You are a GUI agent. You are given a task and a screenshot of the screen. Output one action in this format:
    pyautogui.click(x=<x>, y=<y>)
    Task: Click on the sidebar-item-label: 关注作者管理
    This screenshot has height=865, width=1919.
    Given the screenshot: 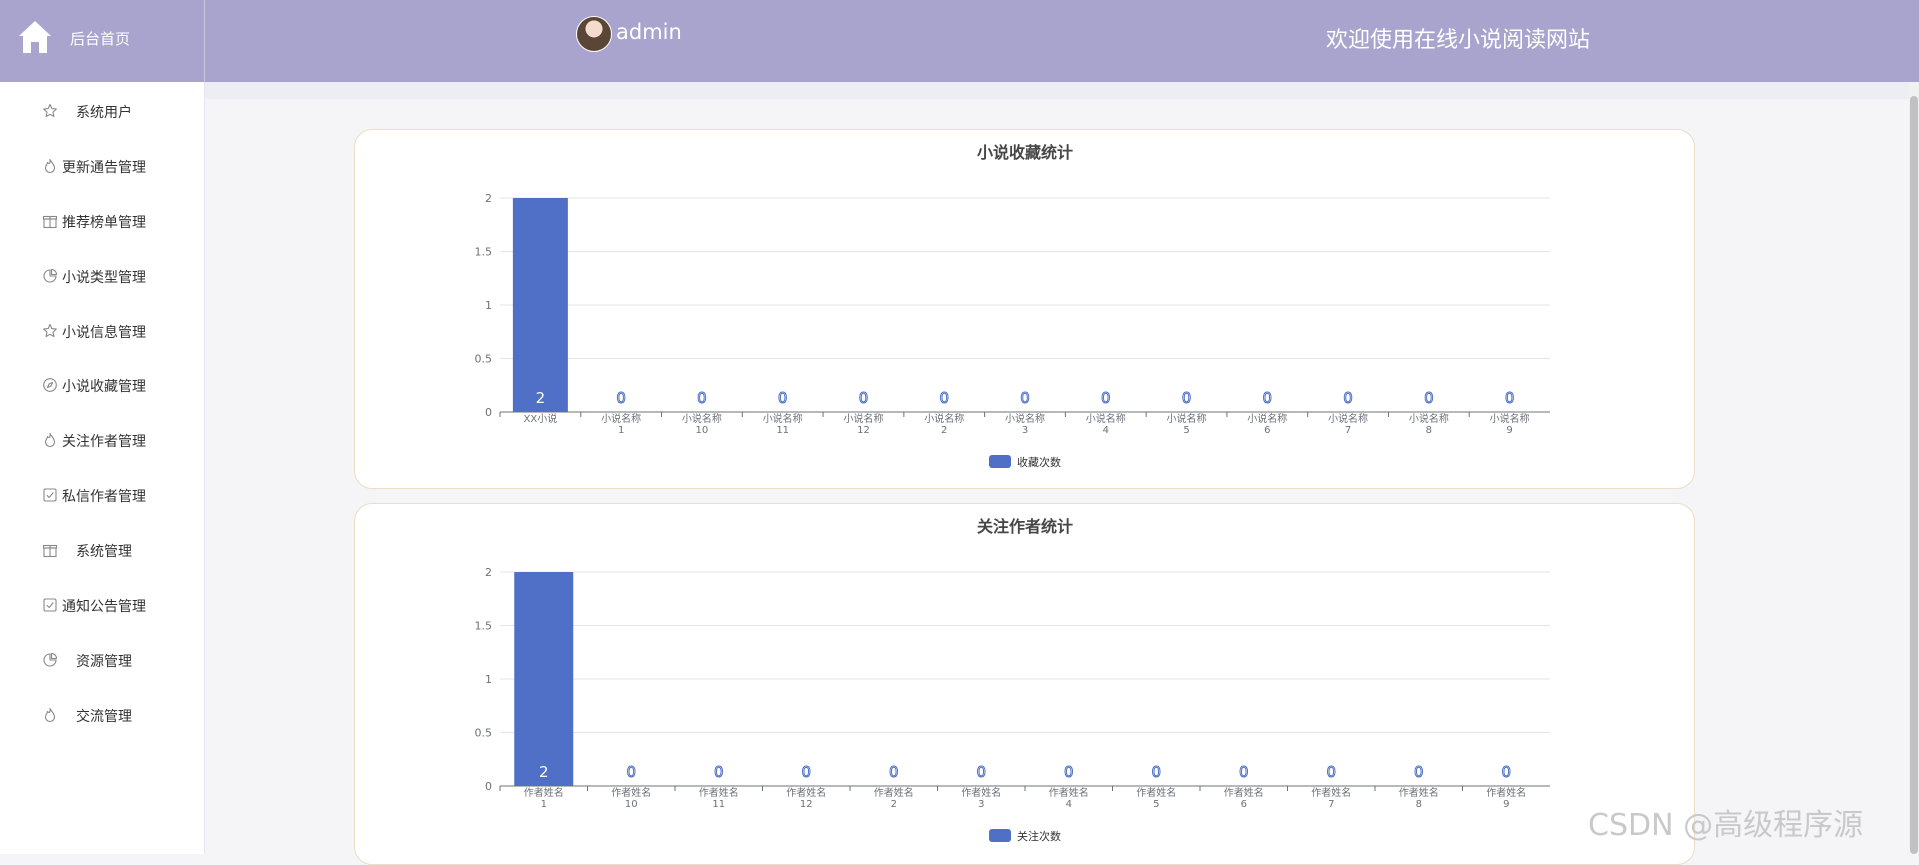 What is the action you would take?
    pyautogui.click(x=104, y=442)
    